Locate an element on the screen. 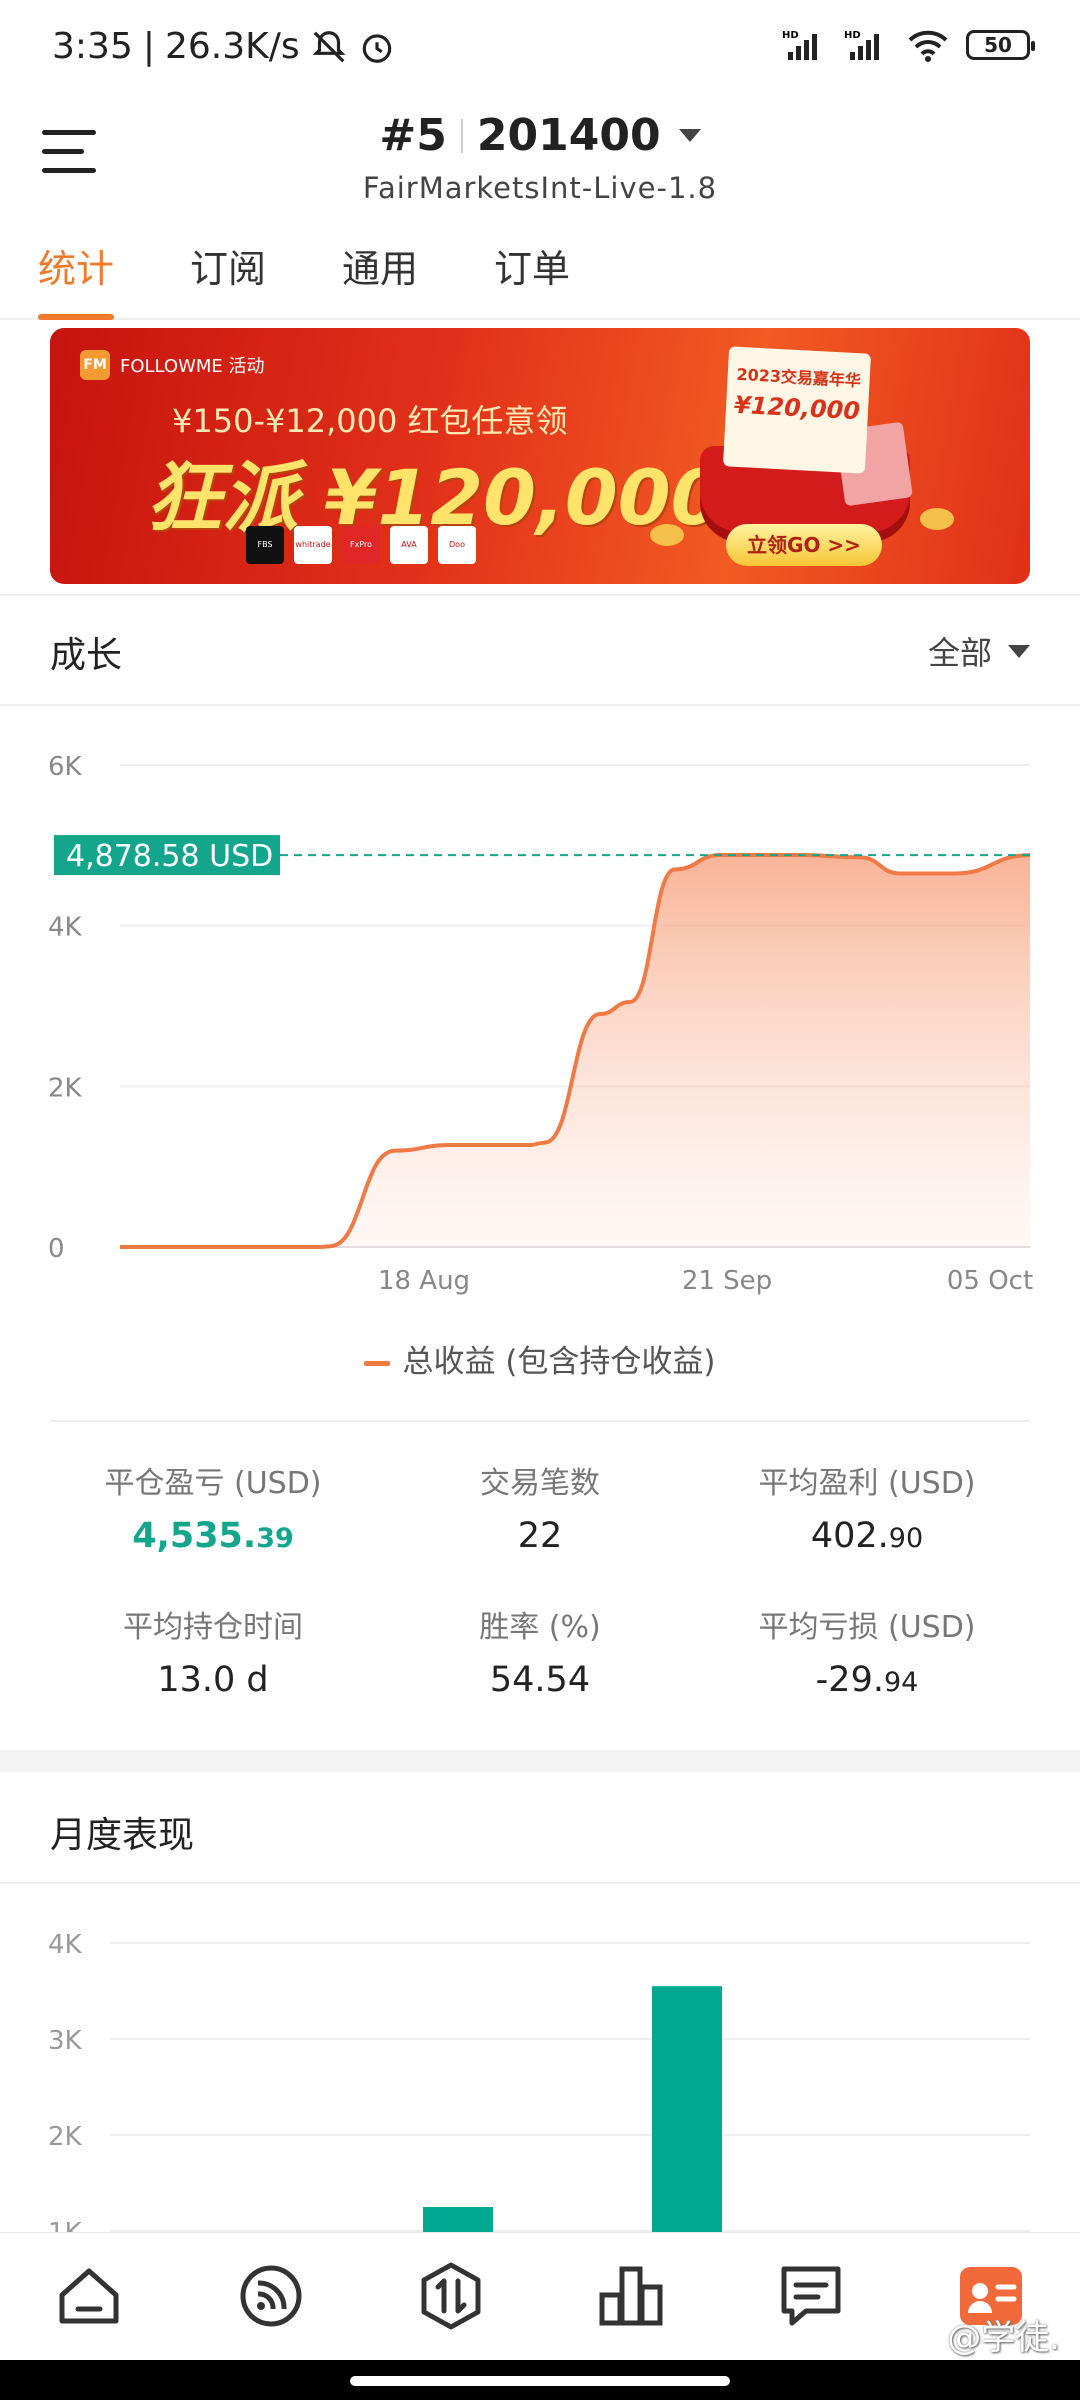 The image size is (1080, 2400). stat-label: 平仓盈亏 (USD) is located at coordinates (213, 1483).